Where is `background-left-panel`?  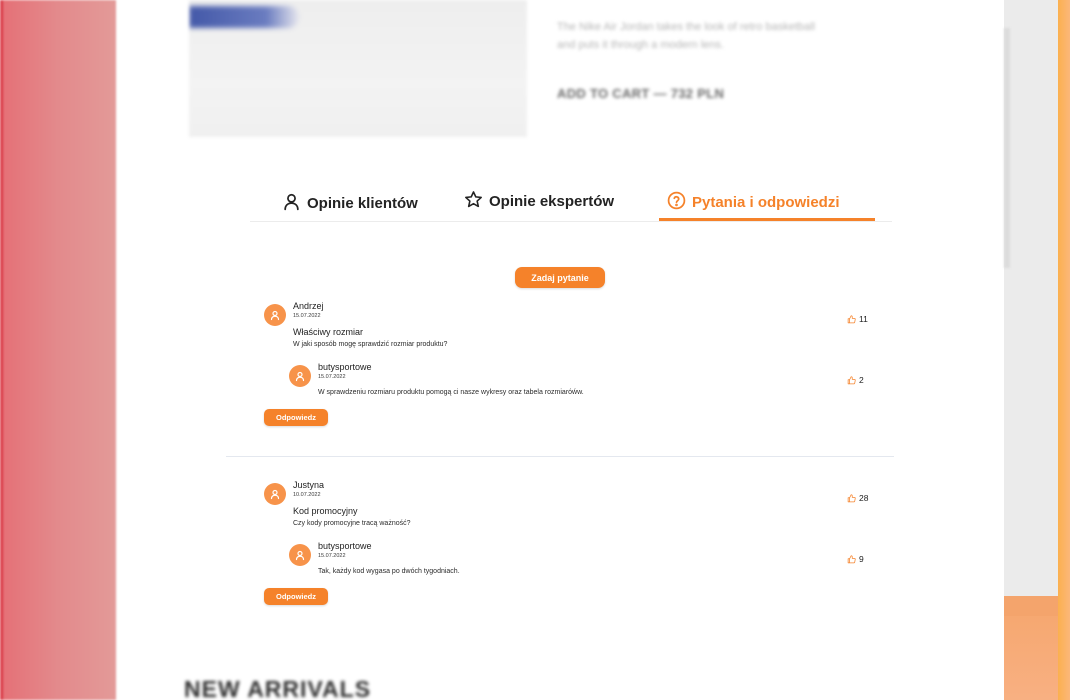
background-left-panel is located at coordinates (58, 350).